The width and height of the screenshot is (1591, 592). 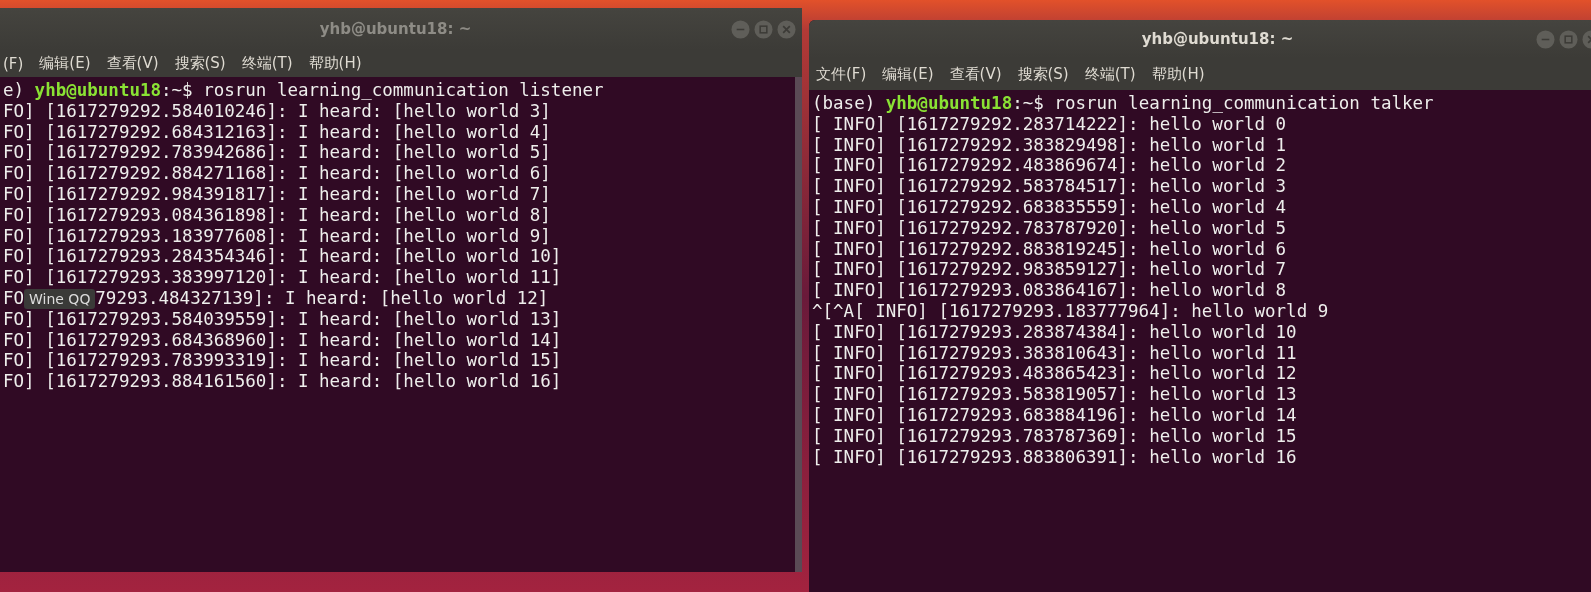 What do you see at coordinates (1223, 103) in the screenshot?
I see `command-text: :~$ rosrun learning_communication talker` at bounding box center [1223, 103].